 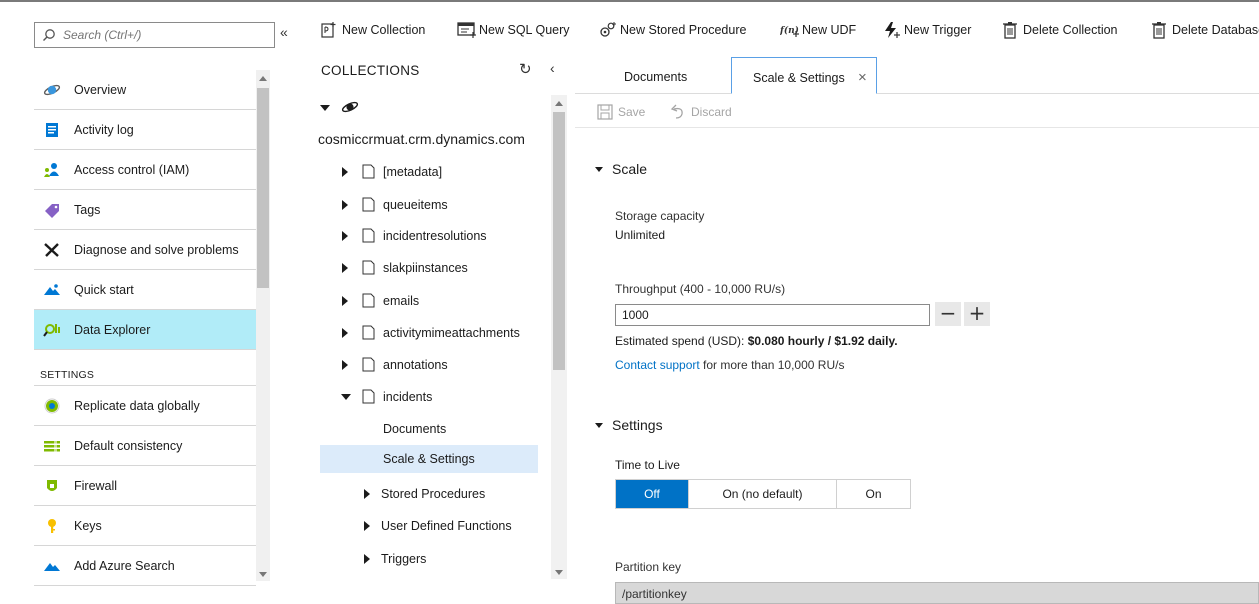 I want to click on new-stored-procedure-button: New Stored Procedure, so click(x=672, y=30).